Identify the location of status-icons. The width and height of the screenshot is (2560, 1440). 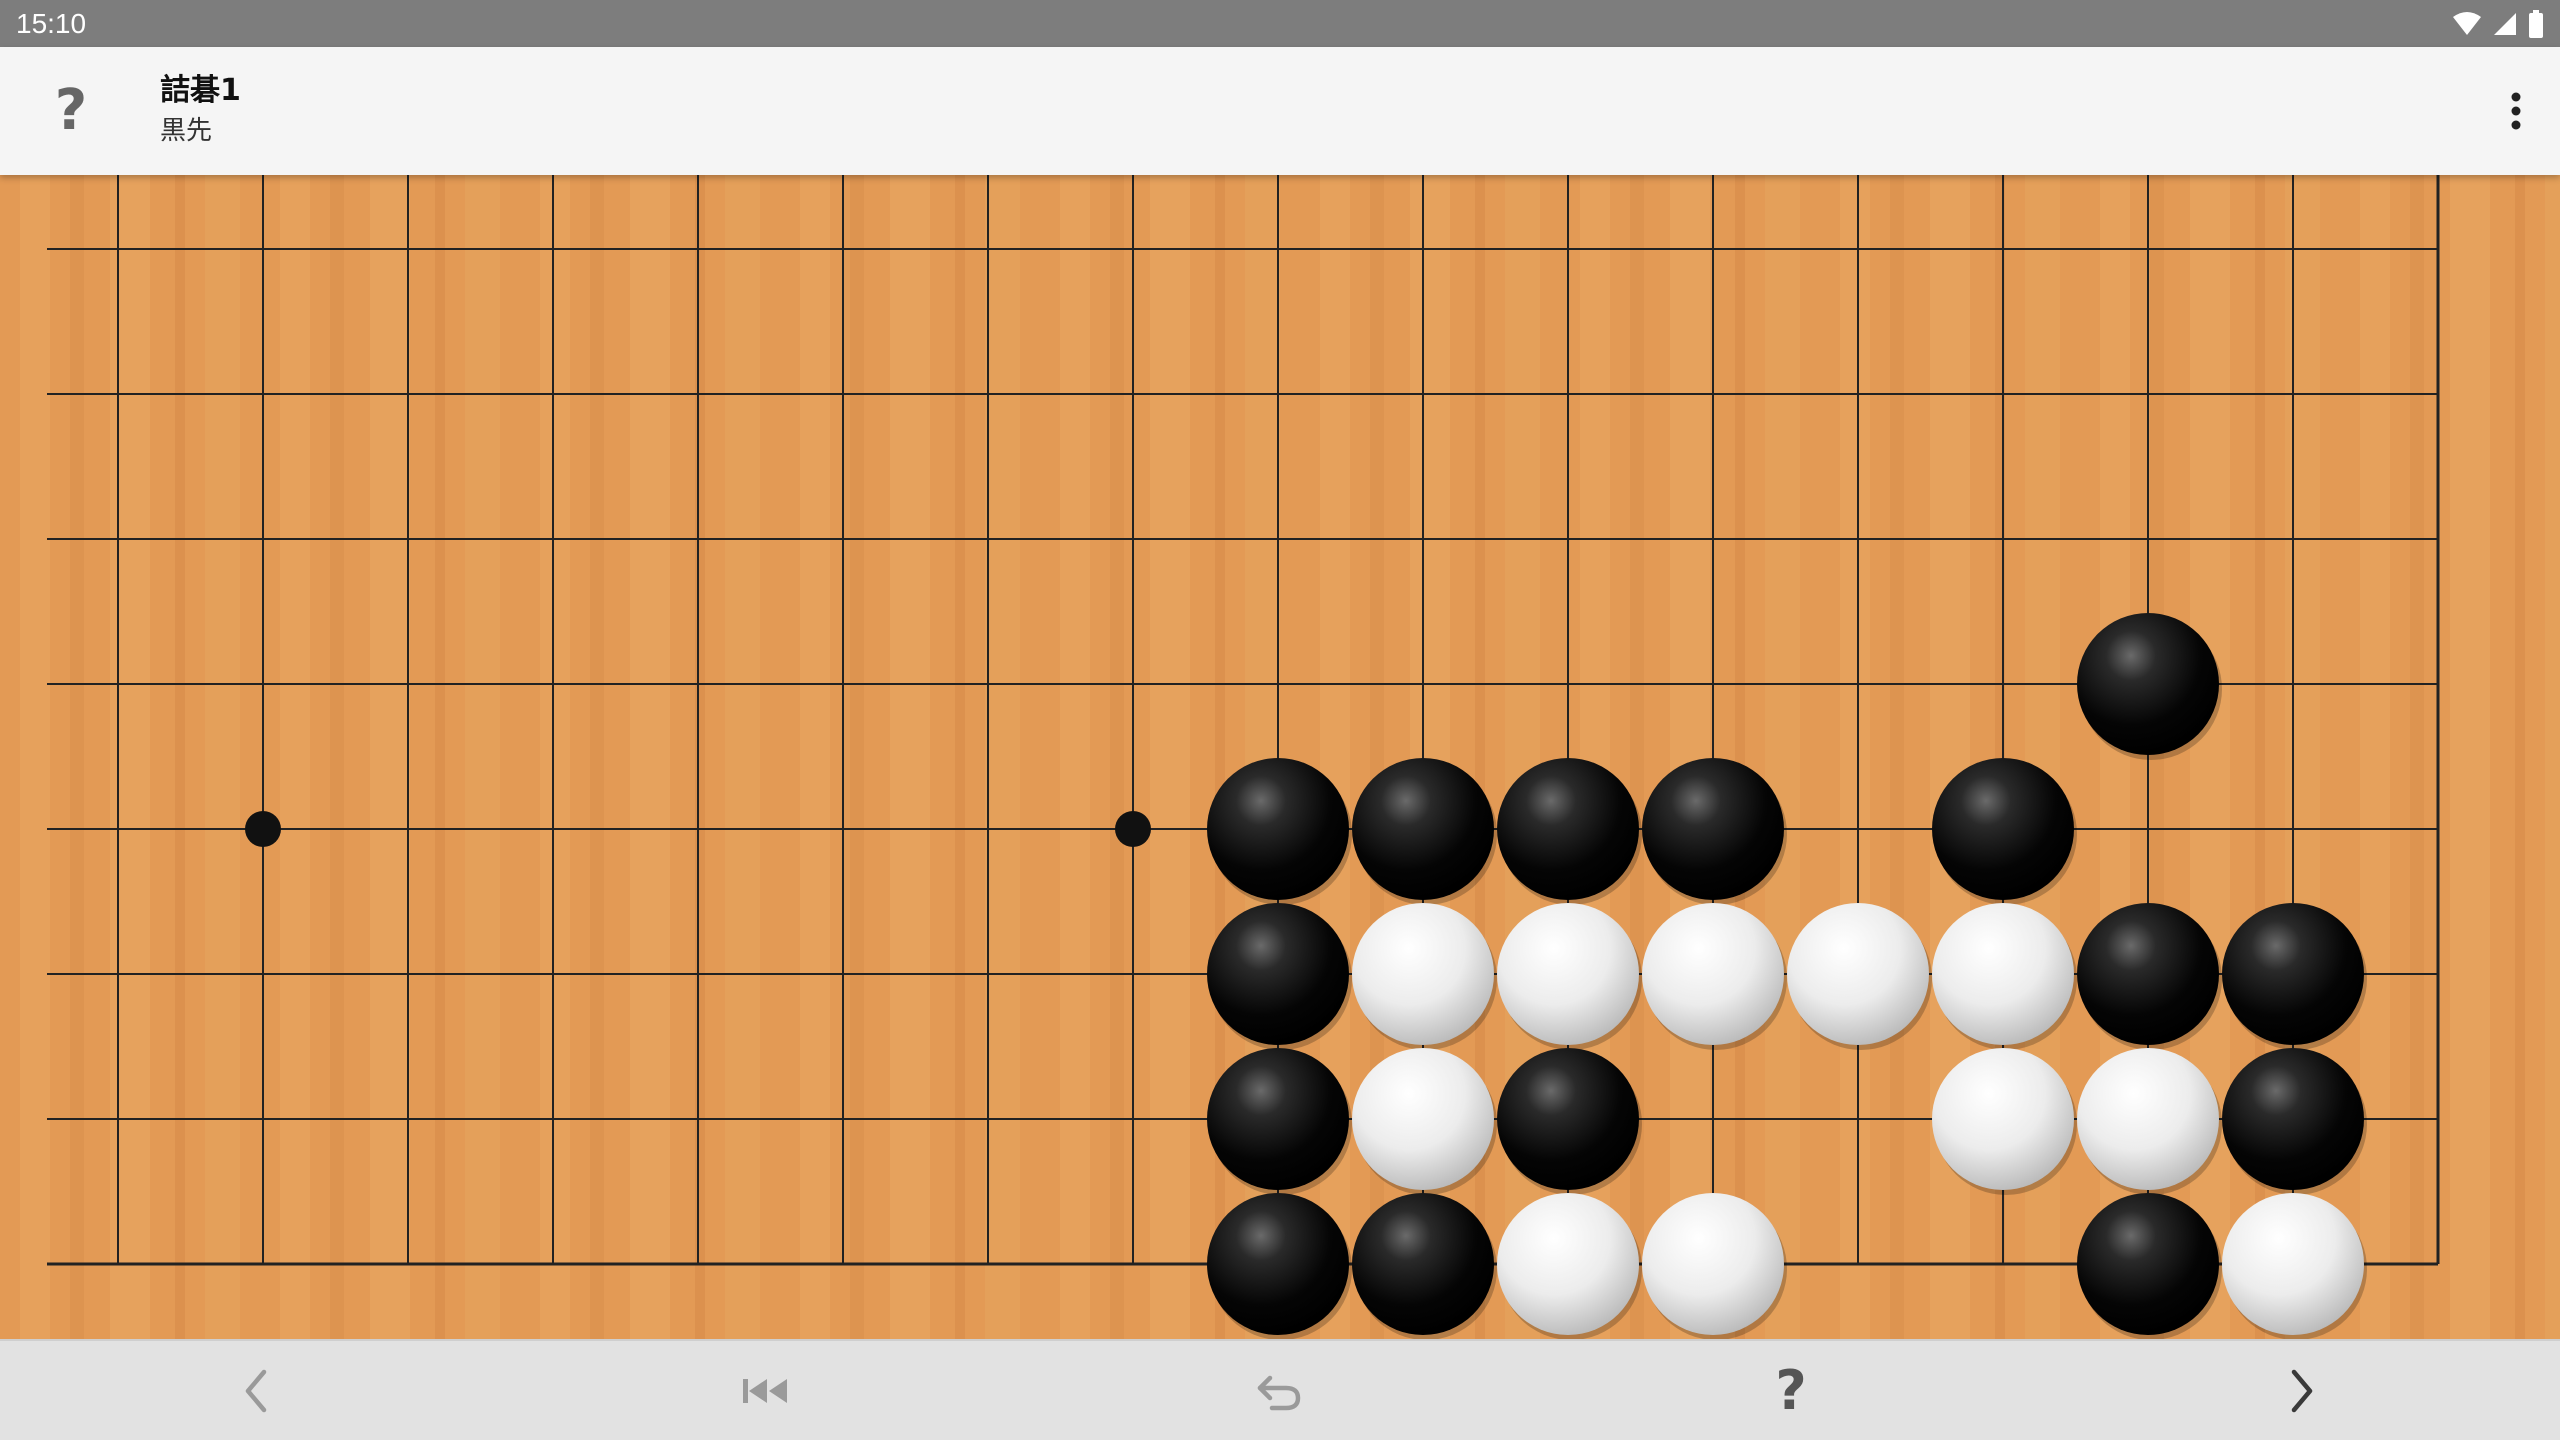
(2498, 24).